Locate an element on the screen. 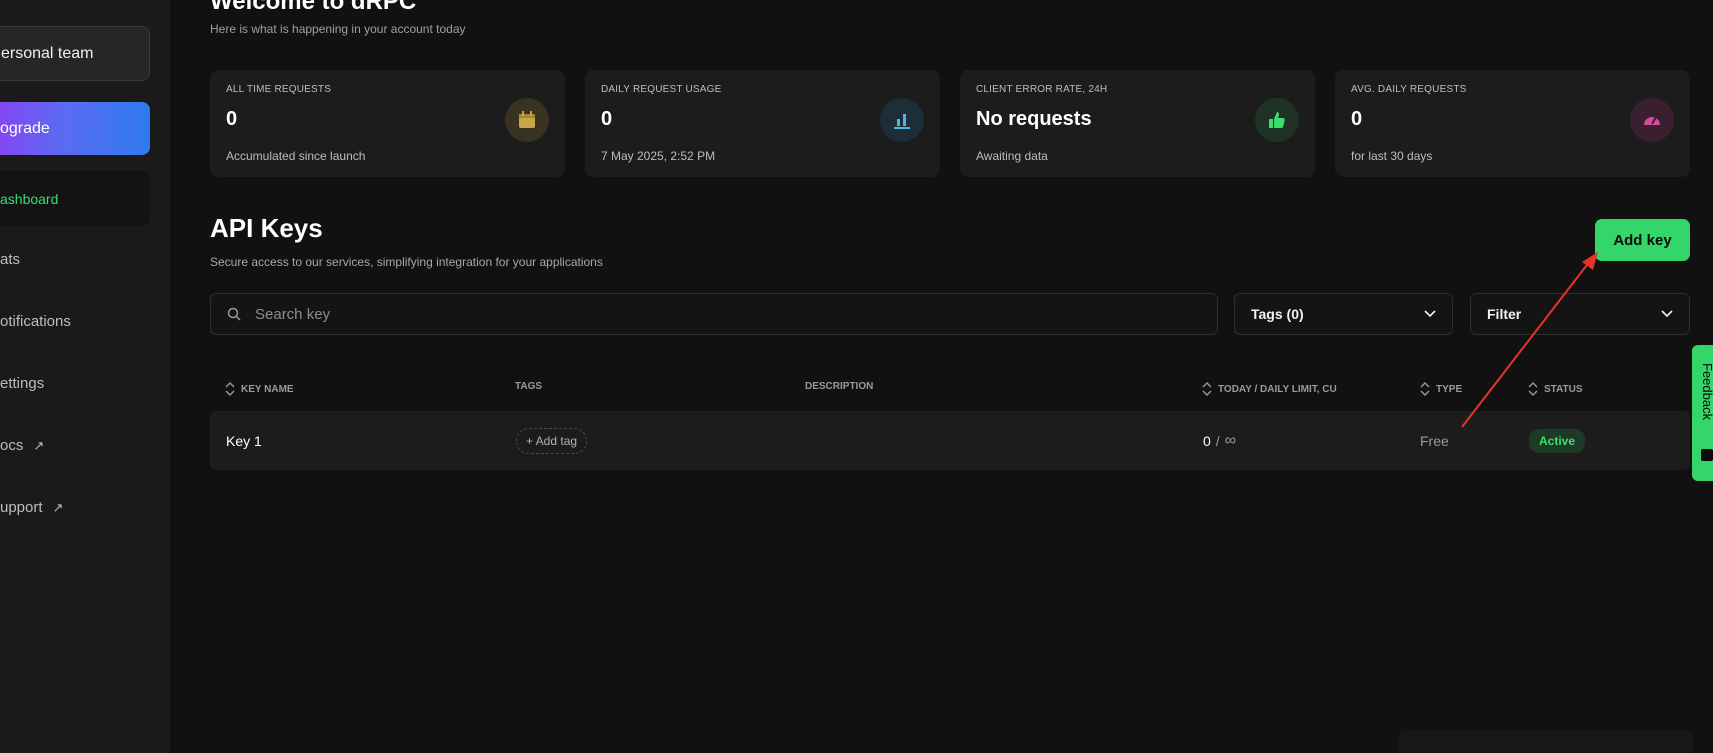 The height and width of the screenshot is (753, 1713). sidebar-item-support: upport ↗ is located at coordinates (31, 507).